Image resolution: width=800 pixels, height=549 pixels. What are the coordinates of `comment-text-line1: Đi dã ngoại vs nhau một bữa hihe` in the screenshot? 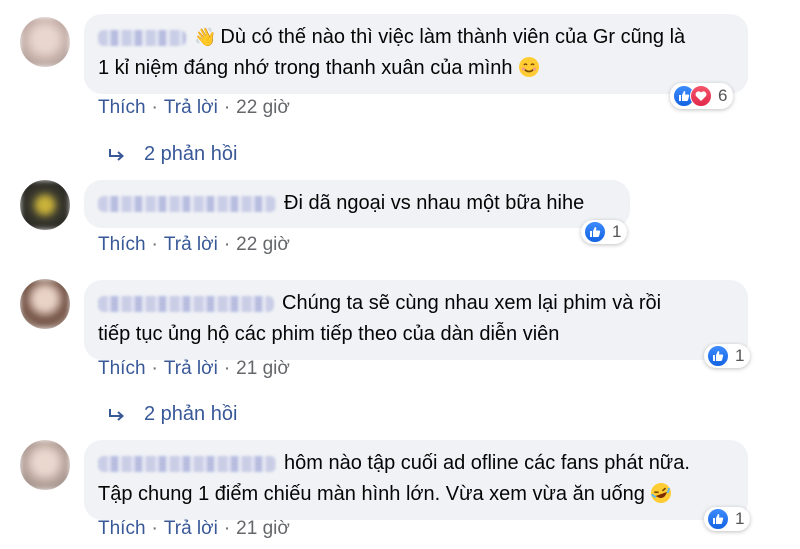 It's located at (434, 203).